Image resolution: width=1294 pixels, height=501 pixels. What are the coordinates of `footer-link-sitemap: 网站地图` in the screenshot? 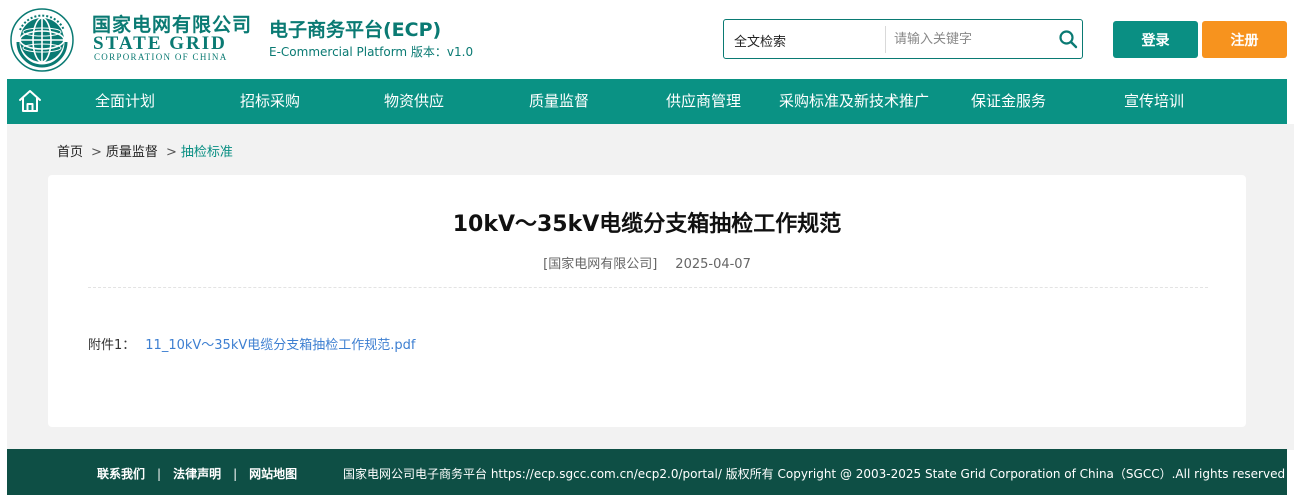 It's located at (273, 474).